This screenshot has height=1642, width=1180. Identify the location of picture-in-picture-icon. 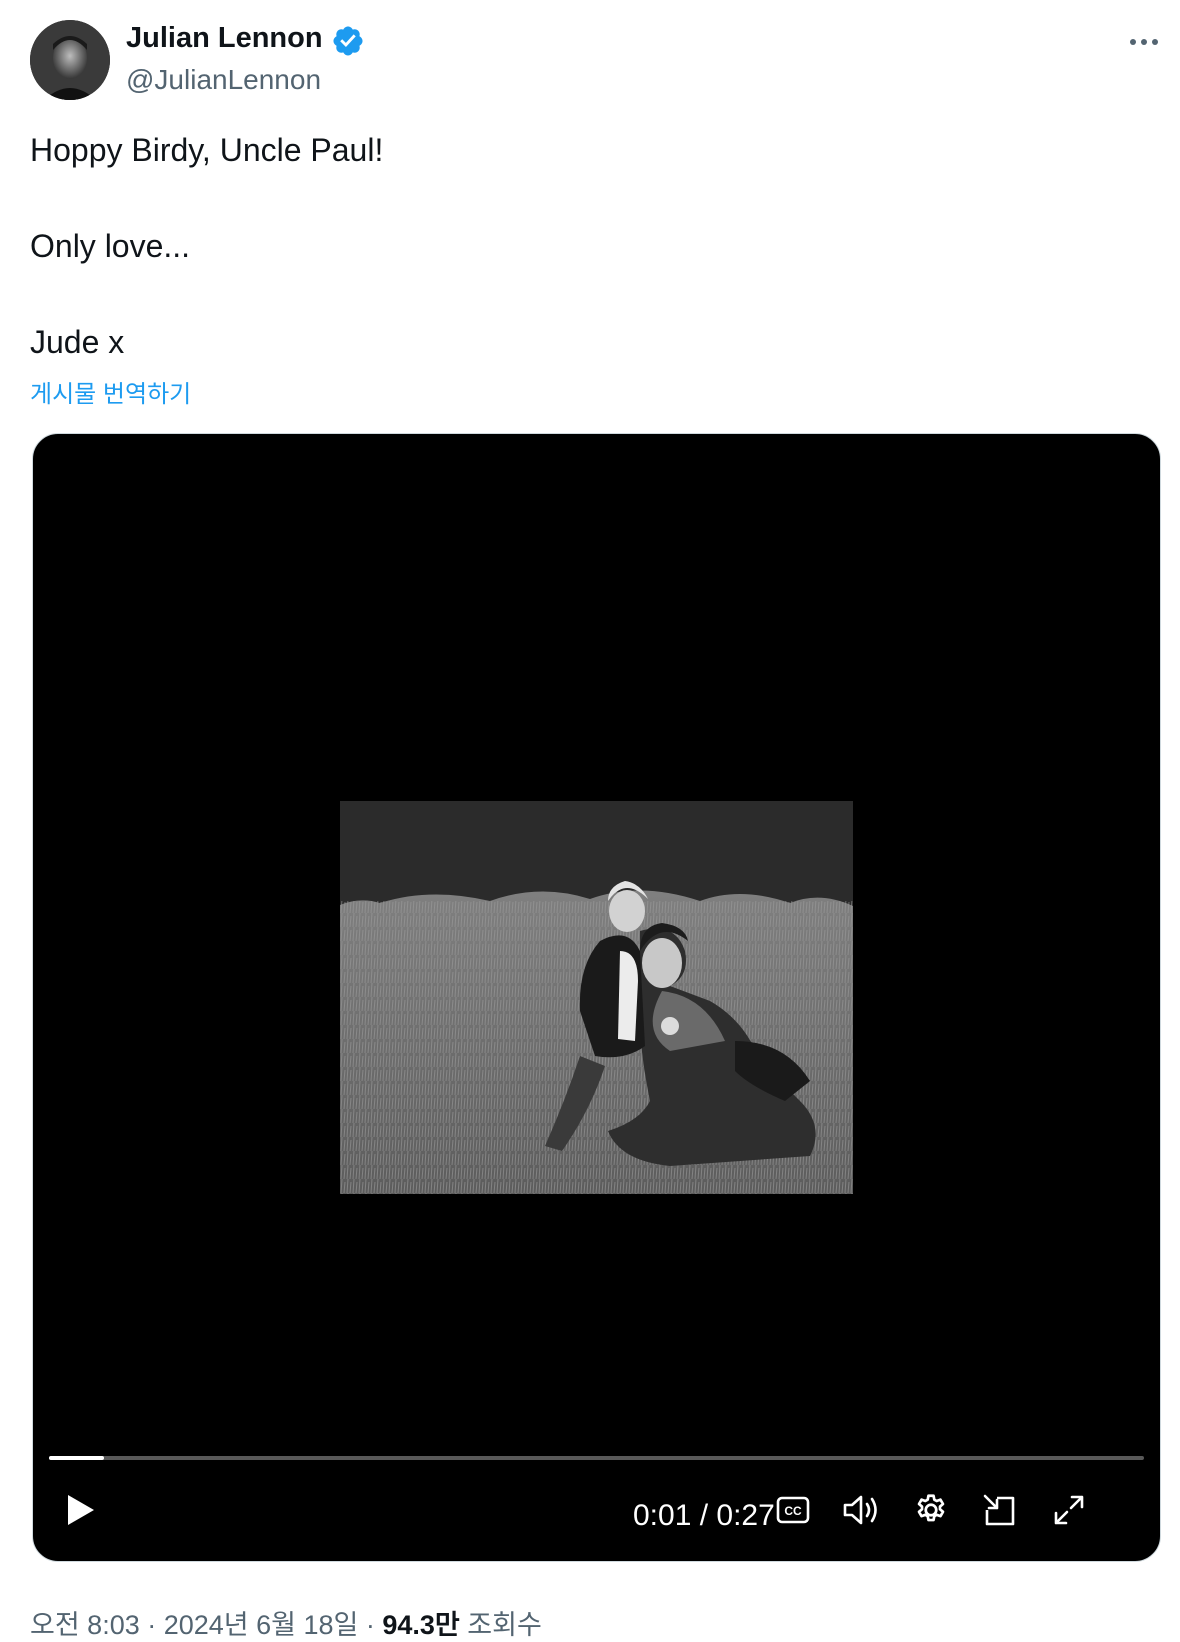
(999, 1510).